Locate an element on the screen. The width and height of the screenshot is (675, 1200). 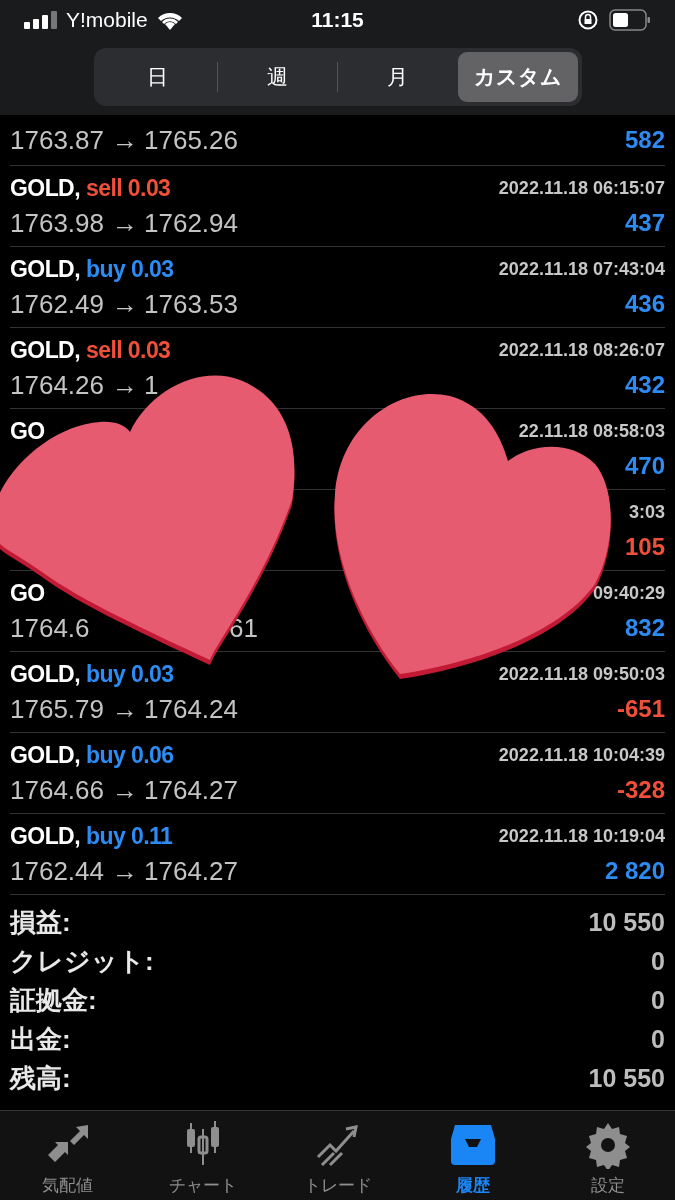
trade-time: 2022.11.18 06:15:07 is located at coordinates (581, 188).